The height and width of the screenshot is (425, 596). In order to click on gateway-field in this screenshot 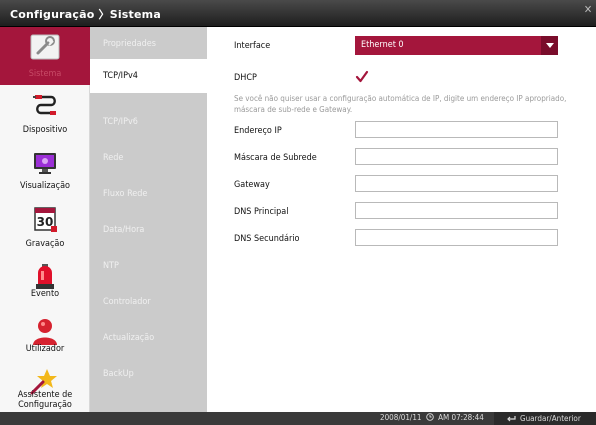, I will do `click(456, 183)`.